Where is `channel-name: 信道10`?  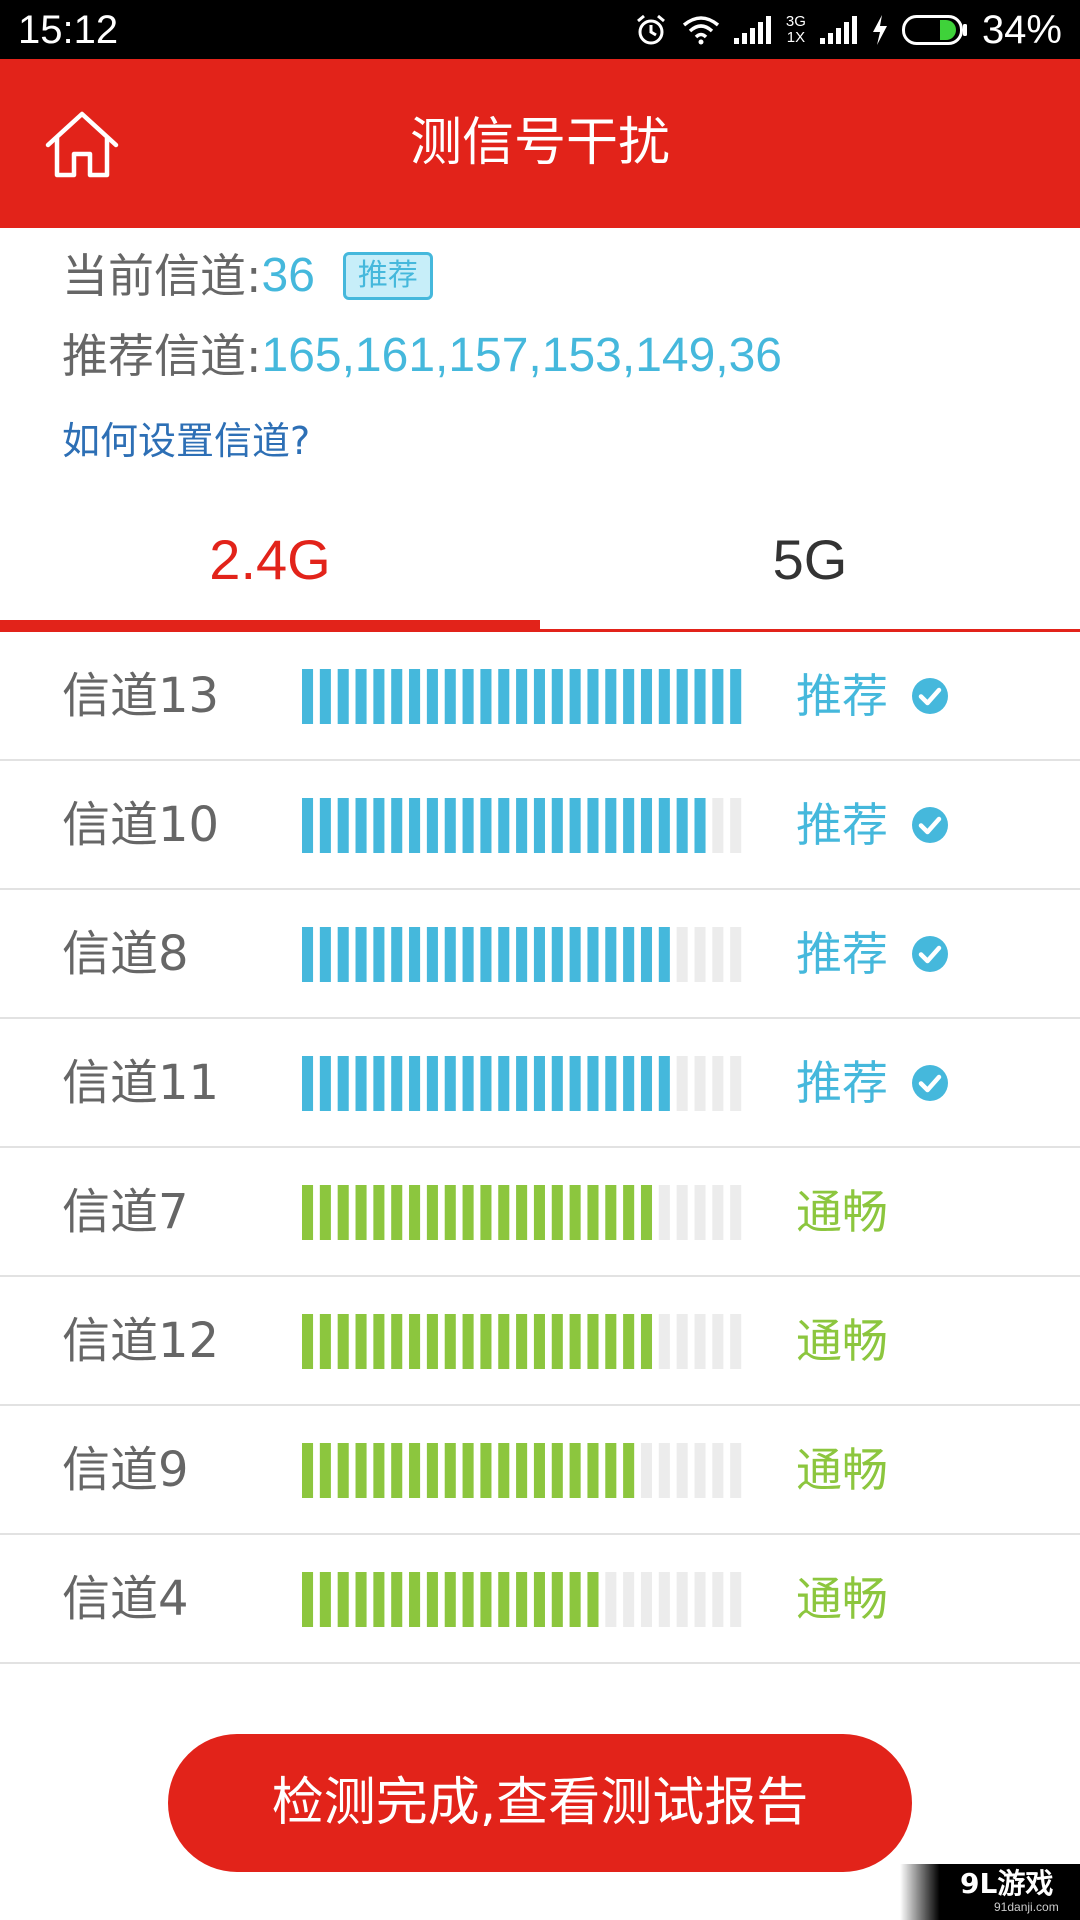 channel-name: 信道10 is located at coordinates (141, 825).